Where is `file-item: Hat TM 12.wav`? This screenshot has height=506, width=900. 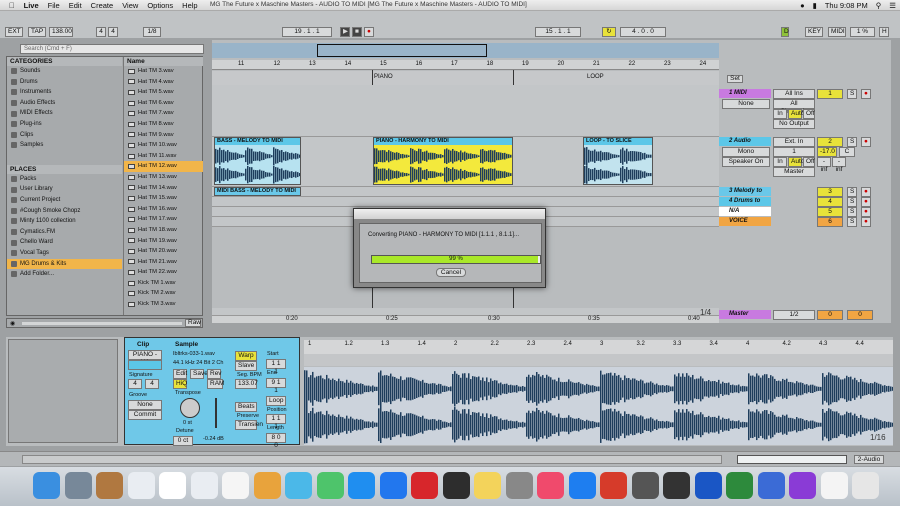 file-item: Hat TM 12.wav is located at coordinates (163, 166).